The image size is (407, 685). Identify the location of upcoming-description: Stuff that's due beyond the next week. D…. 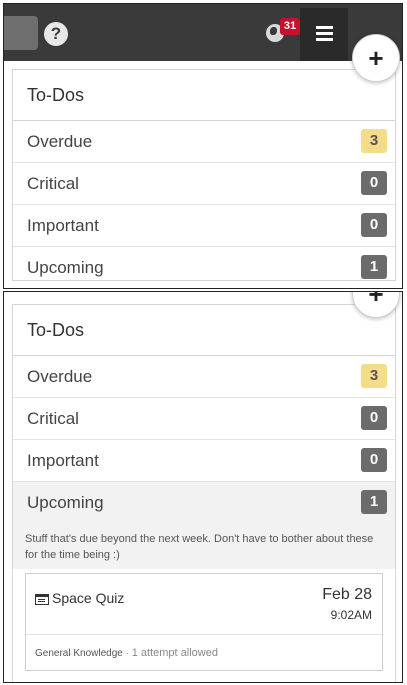
(199, 547).